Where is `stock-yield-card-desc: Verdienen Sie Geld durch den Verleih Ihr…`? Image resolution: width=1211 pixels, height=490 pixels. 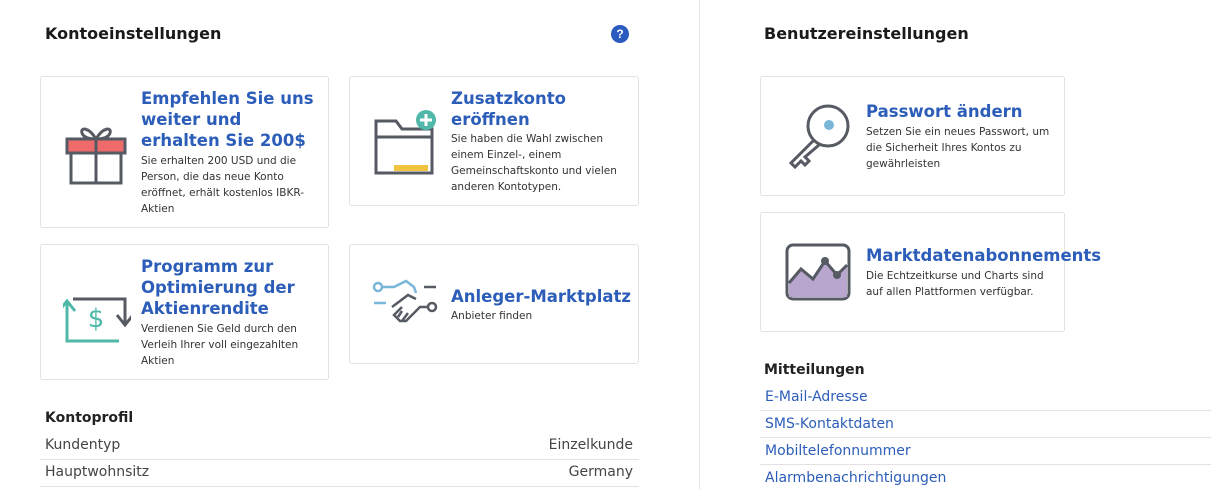
stock-yield-card-desc: Verdienen Sie Geld durch den Verleih Ihr… is located at coordinates (220, 345).